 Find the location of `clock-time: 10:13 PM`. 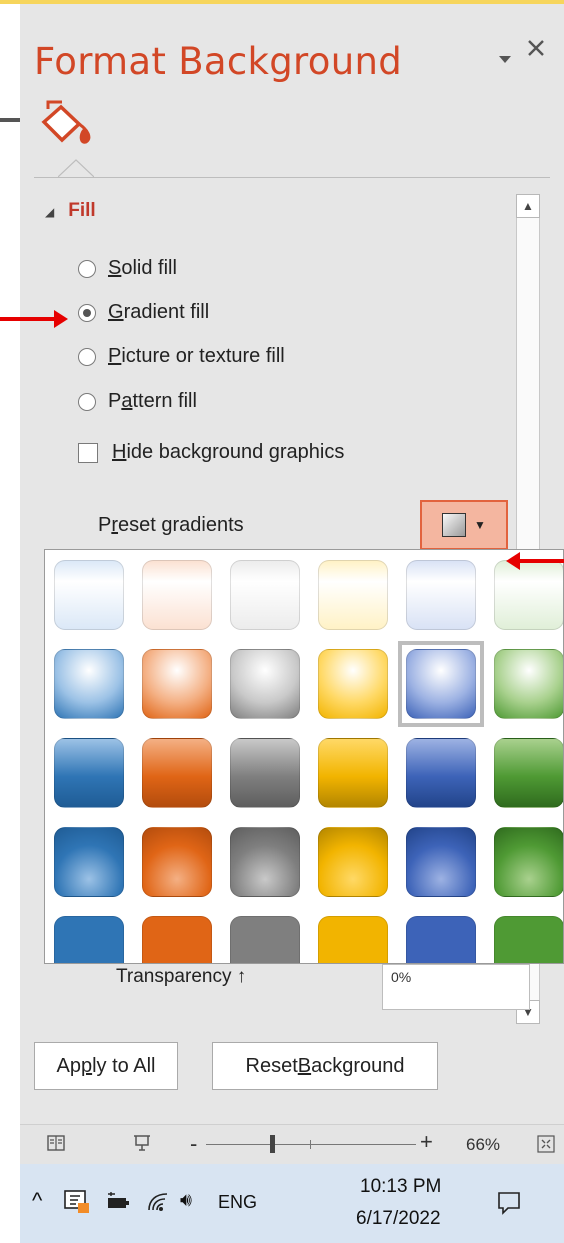

clock-time: 10:13 PM is located at coordinates (400, 1187).